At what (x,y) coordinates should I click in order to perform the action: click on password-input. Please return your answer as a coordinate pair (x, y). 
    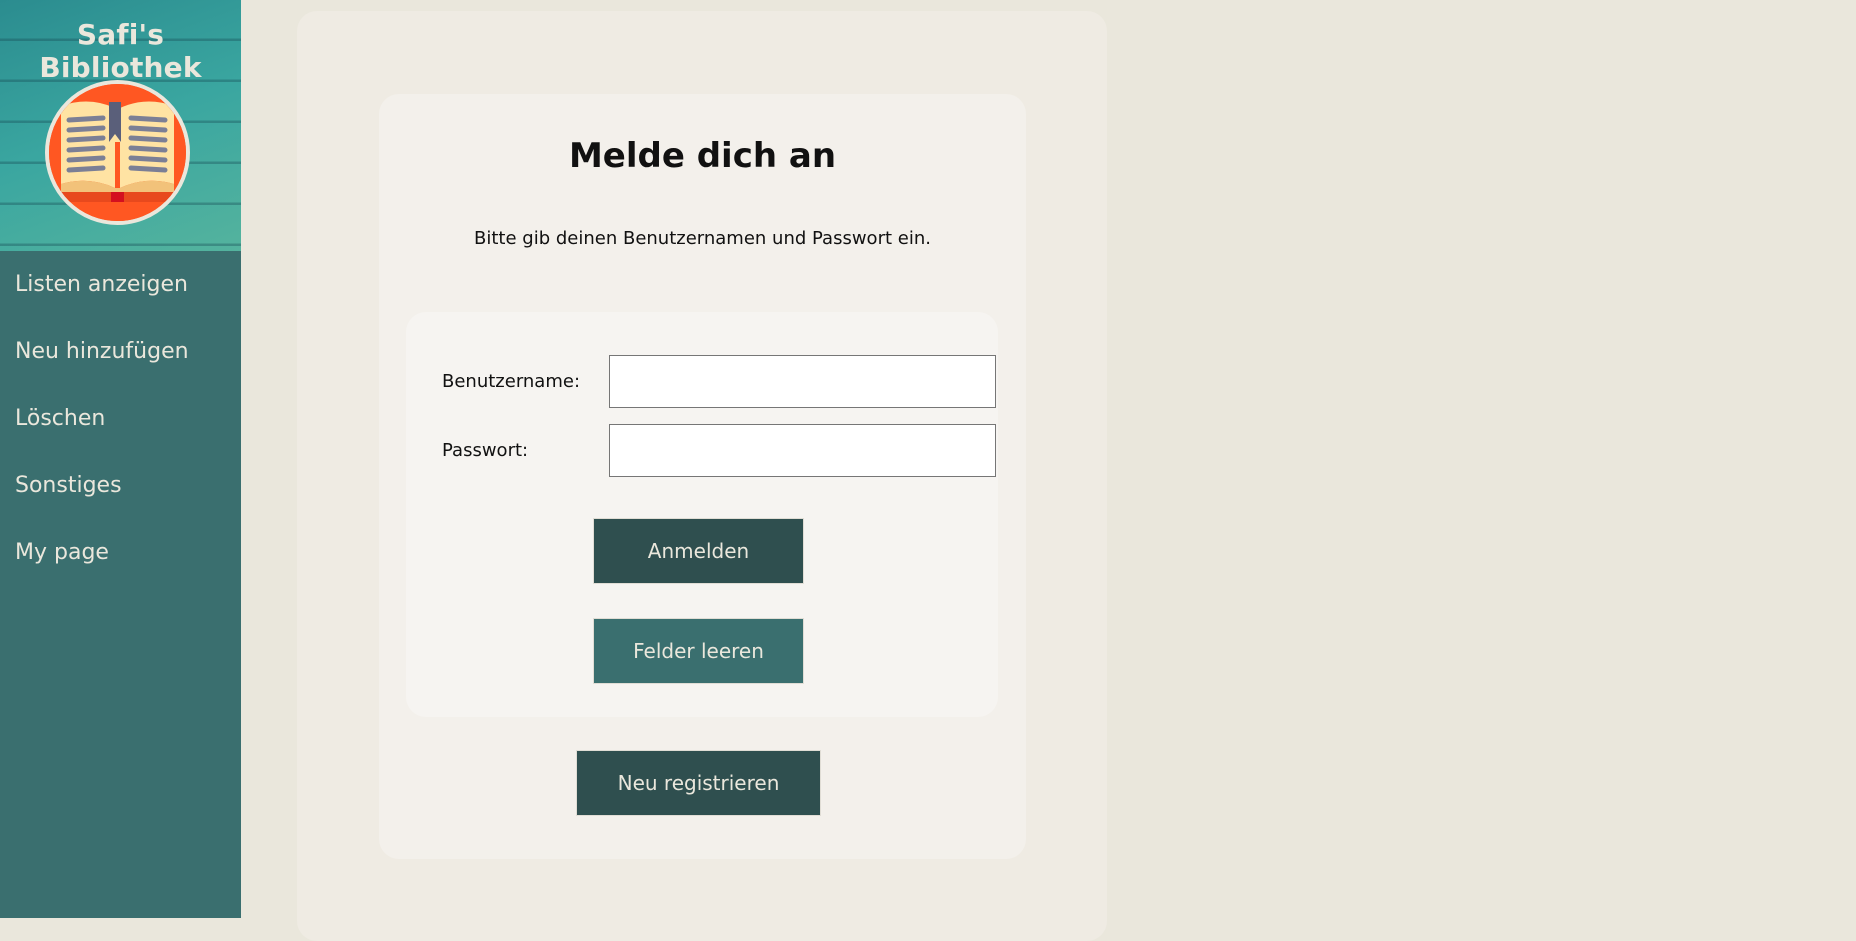
    Looking at the image, I should click on (802, 450).